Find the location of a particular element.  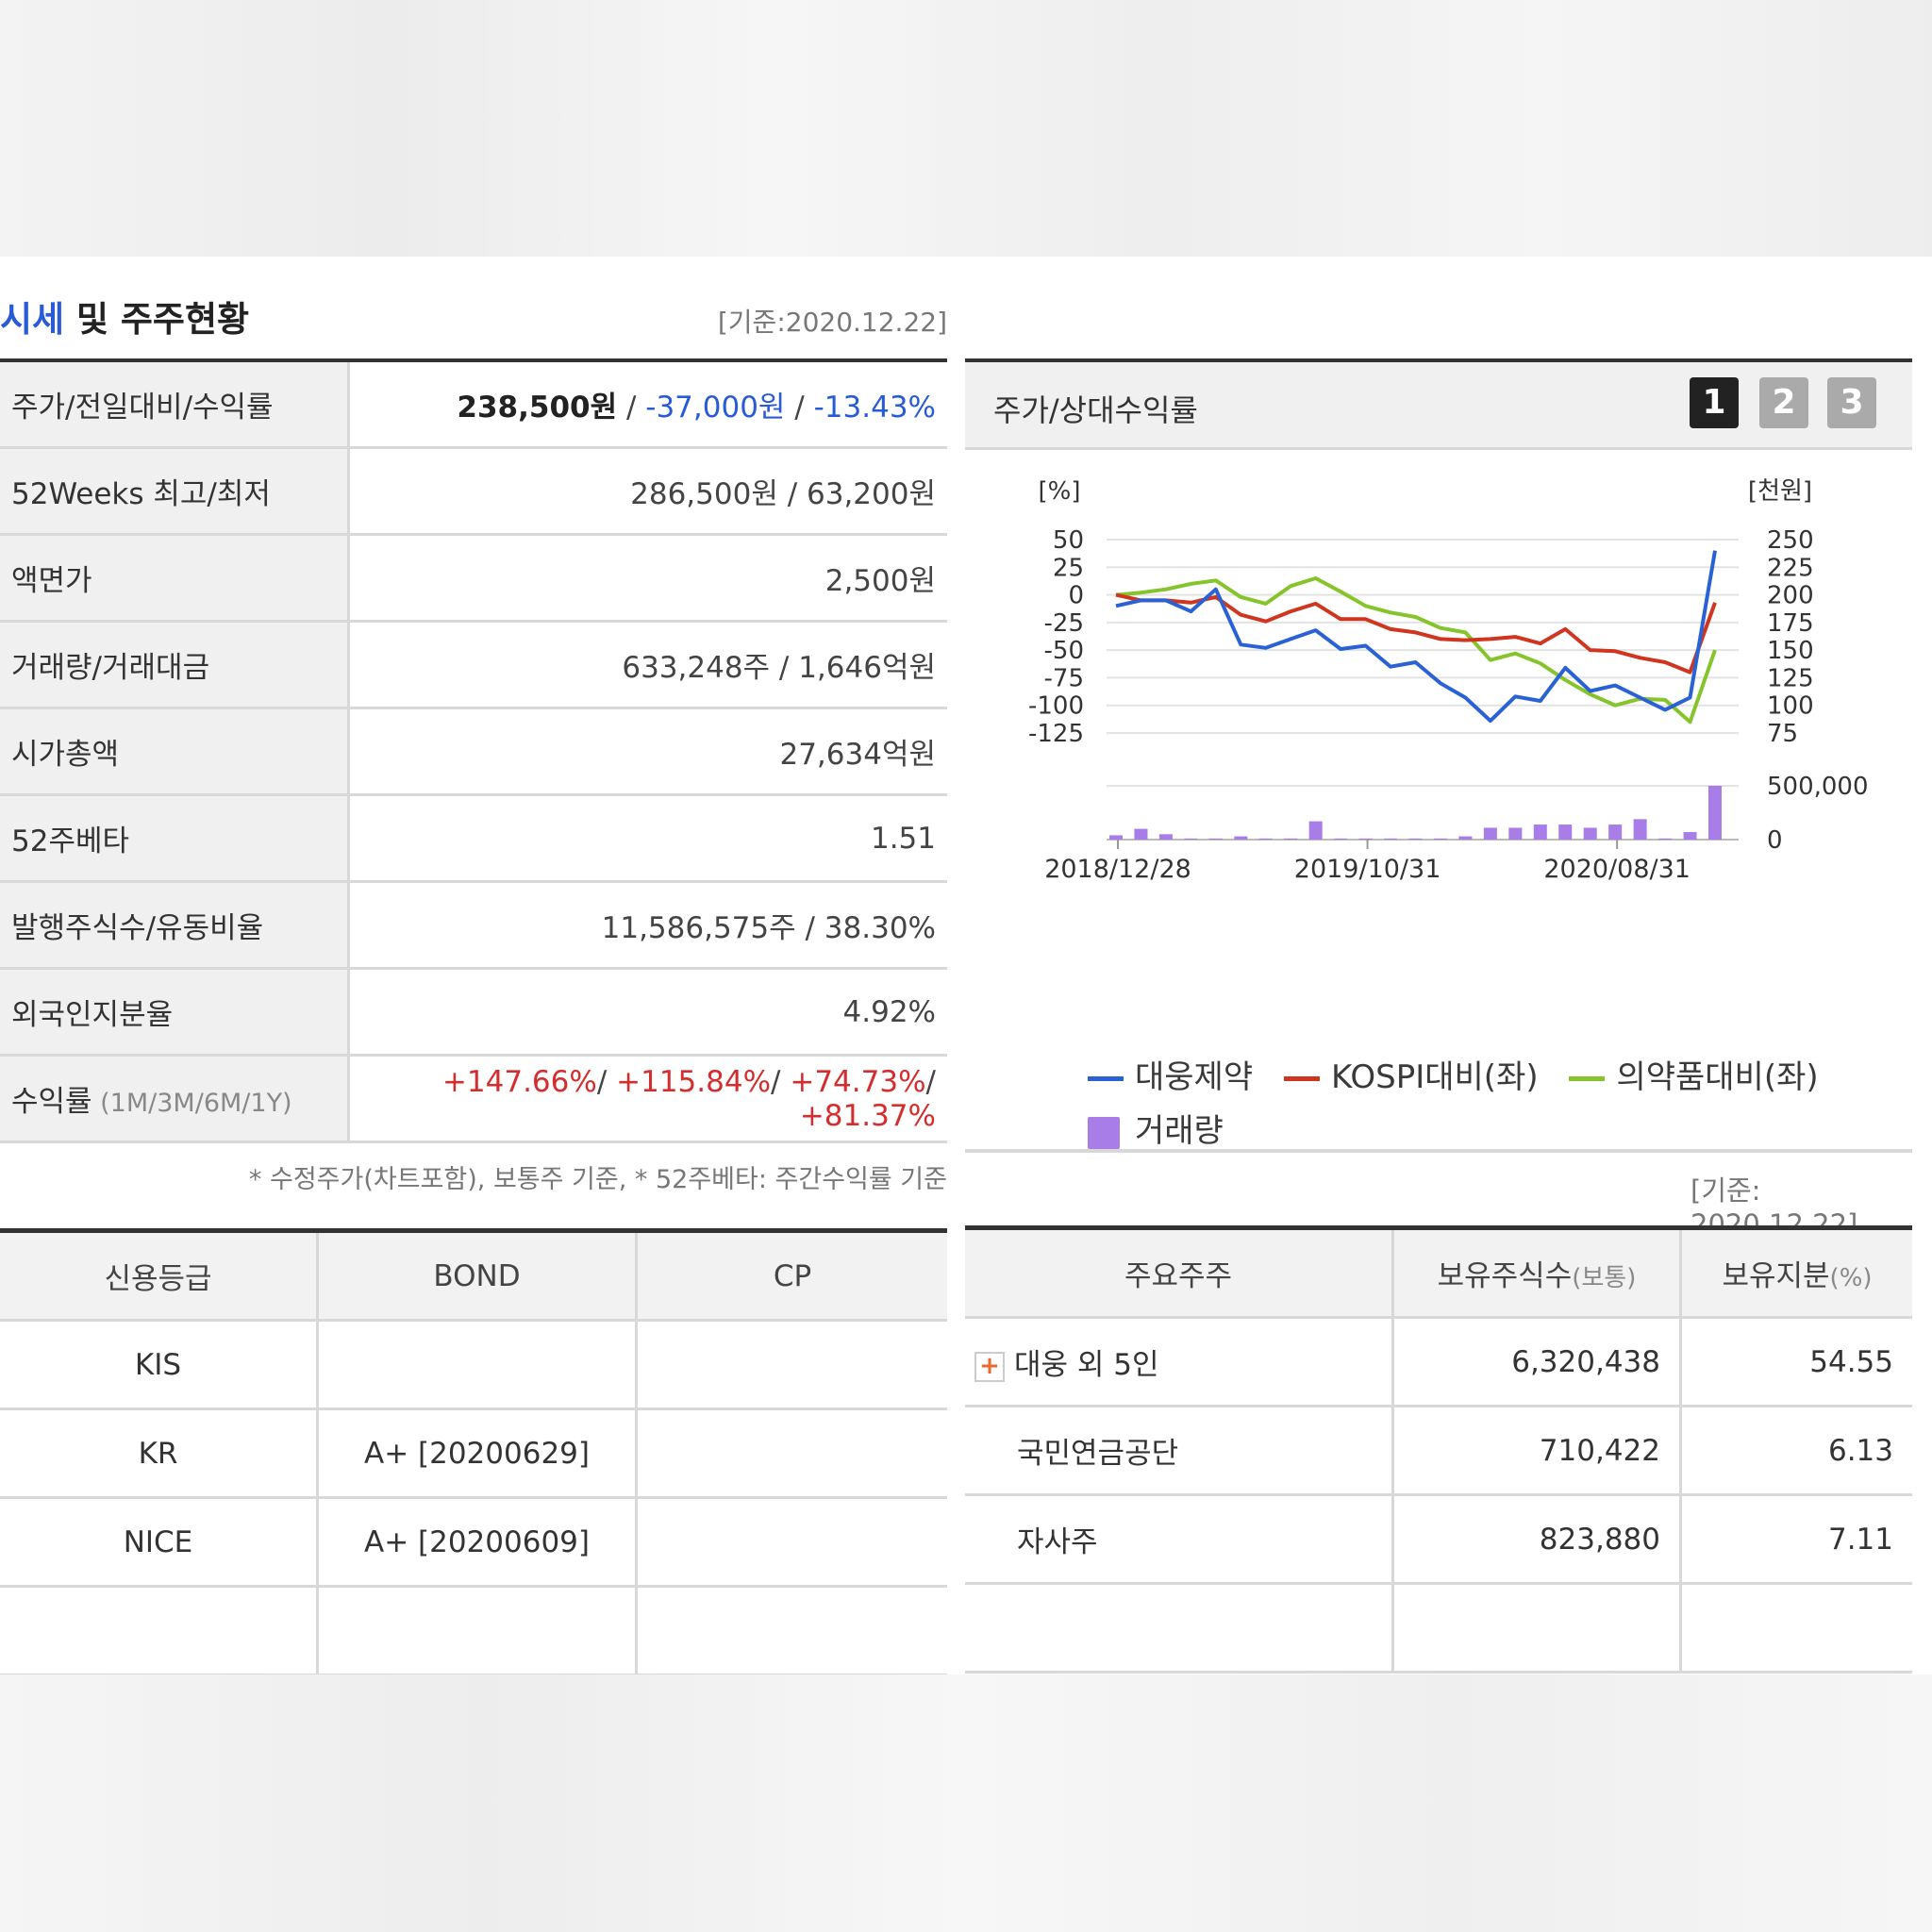

table-row: KR A+ [20200629] is located at coordinates (473, 1454).